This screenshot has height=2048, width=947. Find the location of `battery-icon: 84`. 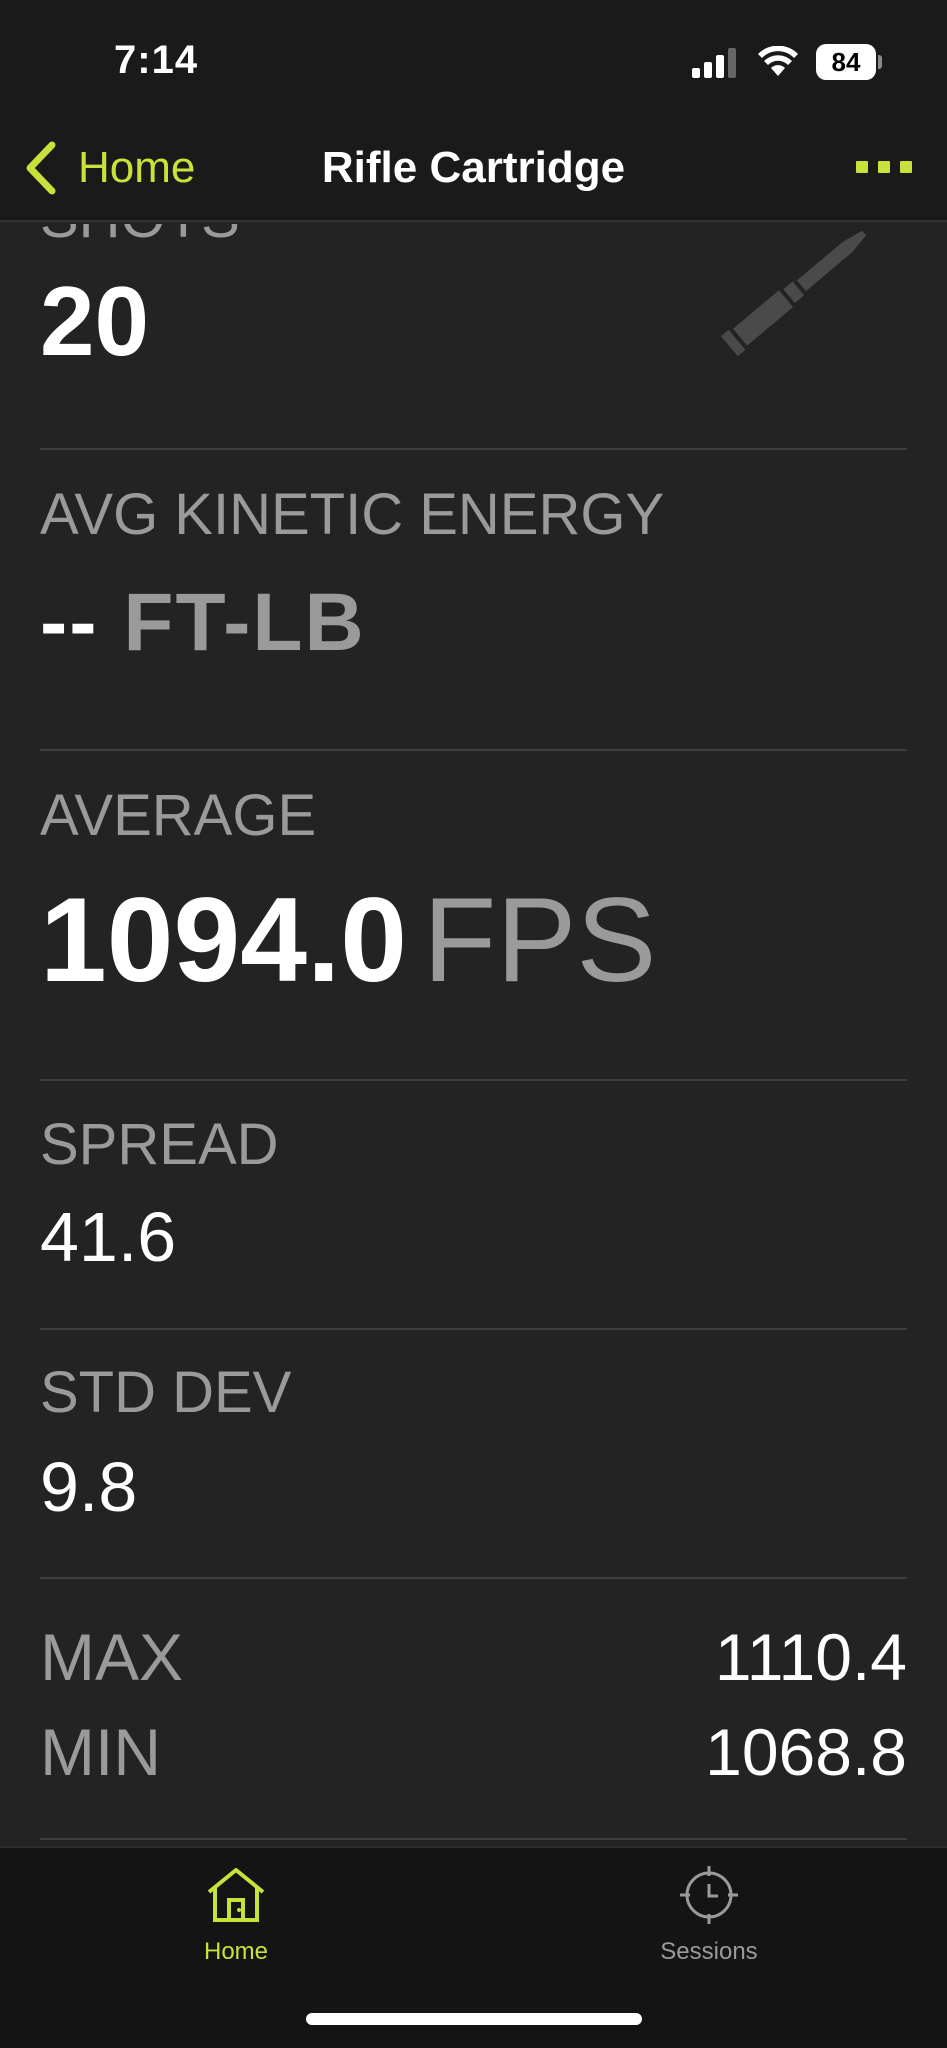

battery-icon: 84 is located at coordinates (849, 62).